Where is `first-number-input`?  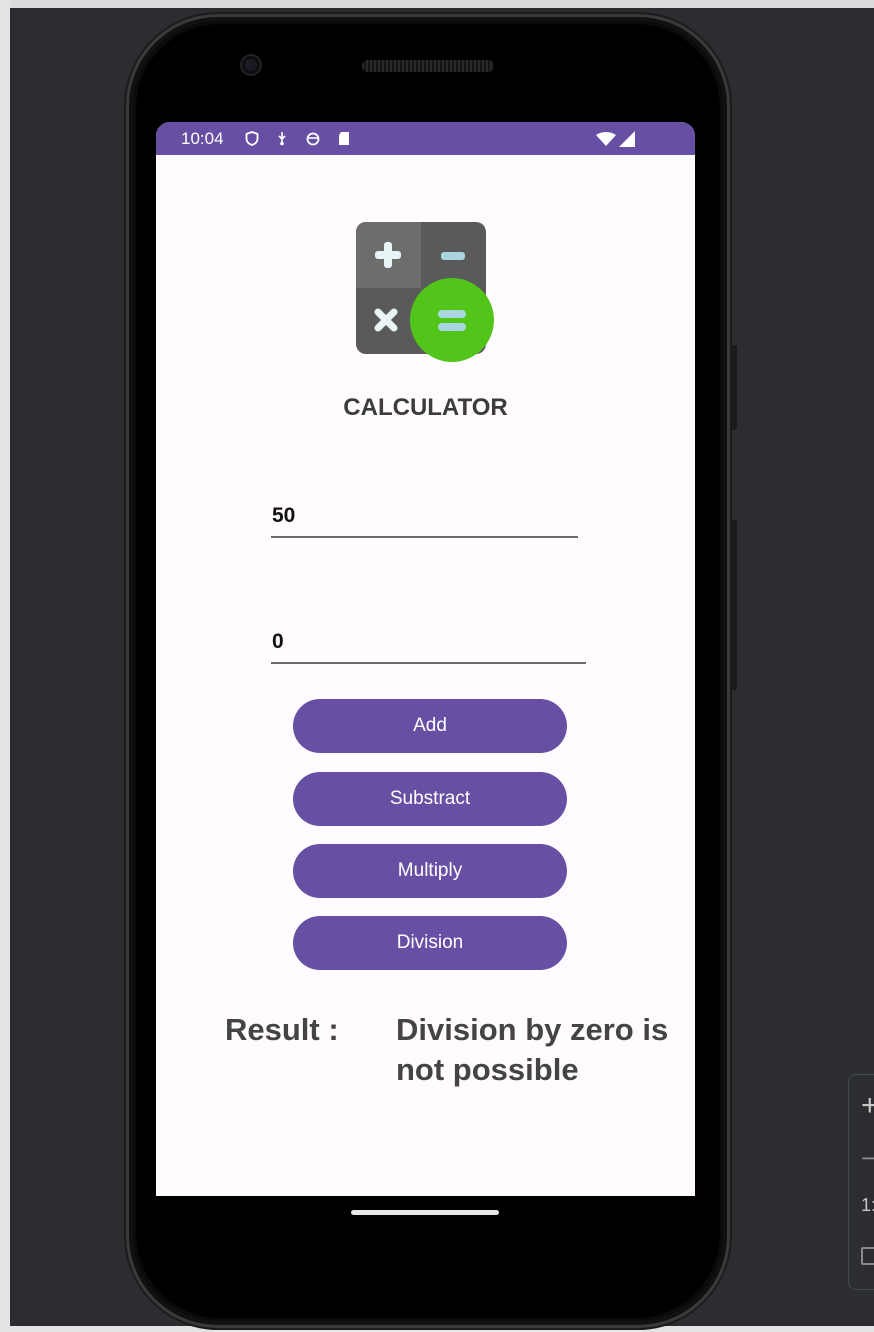 first-number-input is located at coordinates (424, 517).